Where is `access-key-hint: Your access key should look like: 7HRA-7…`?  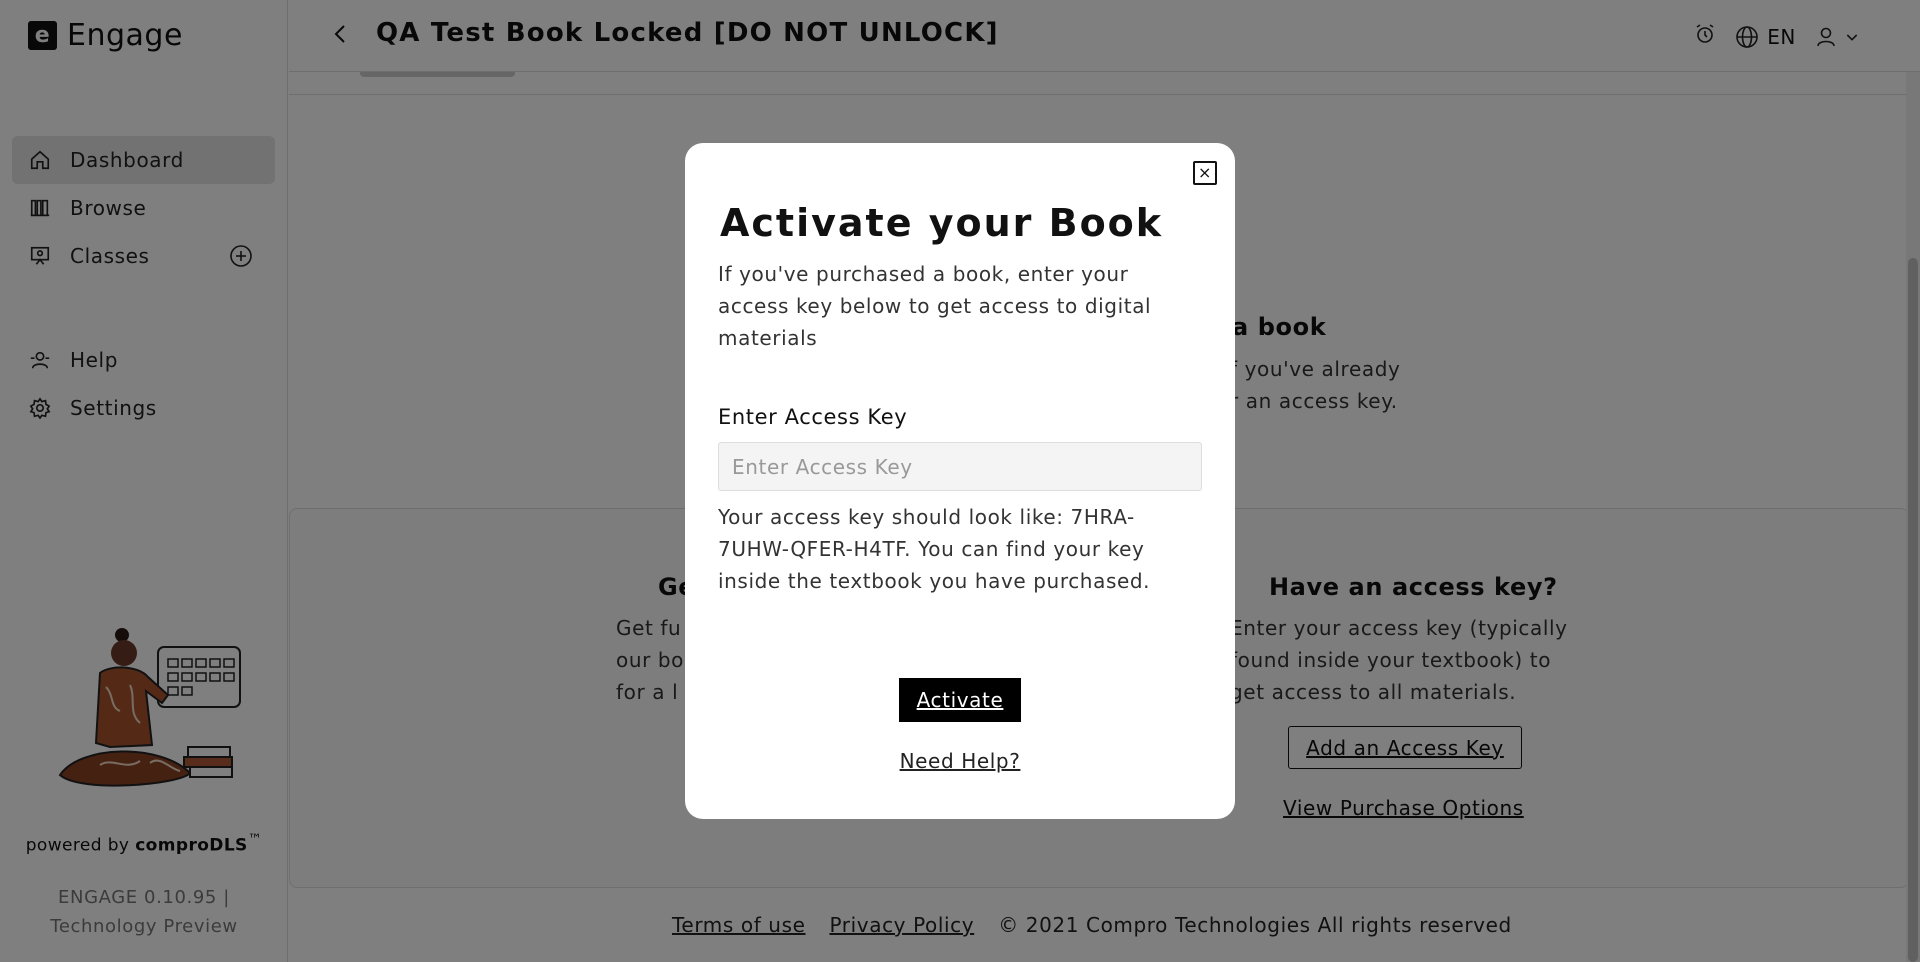
access-key-hint: Your access key should look like: 7HRA-7… is located at coordinates (934, 549).